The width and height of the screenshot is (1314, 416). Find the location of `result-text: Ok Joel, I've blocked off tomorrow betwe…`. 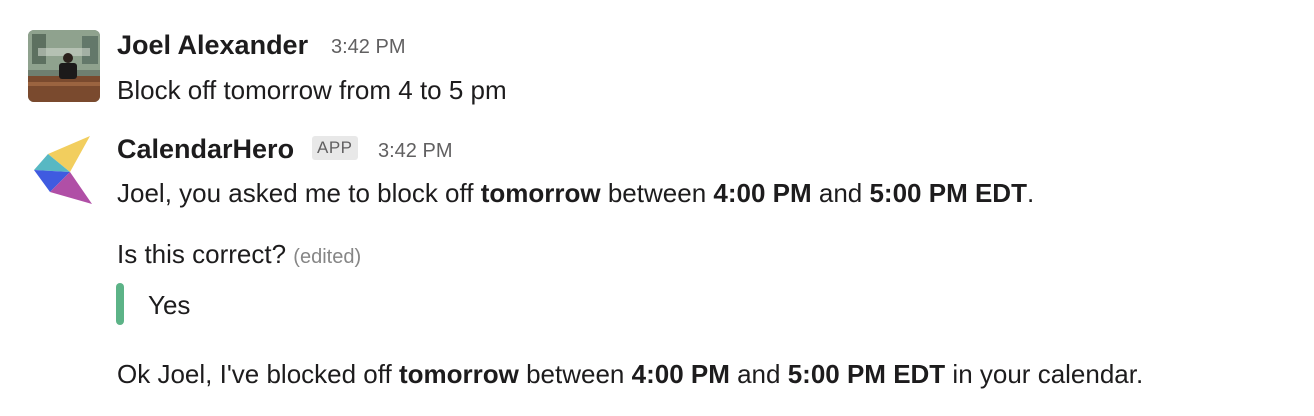

result-text: Ok Joel, I've blocked off tomorrow betwe… is located at coordinates (630, 374).